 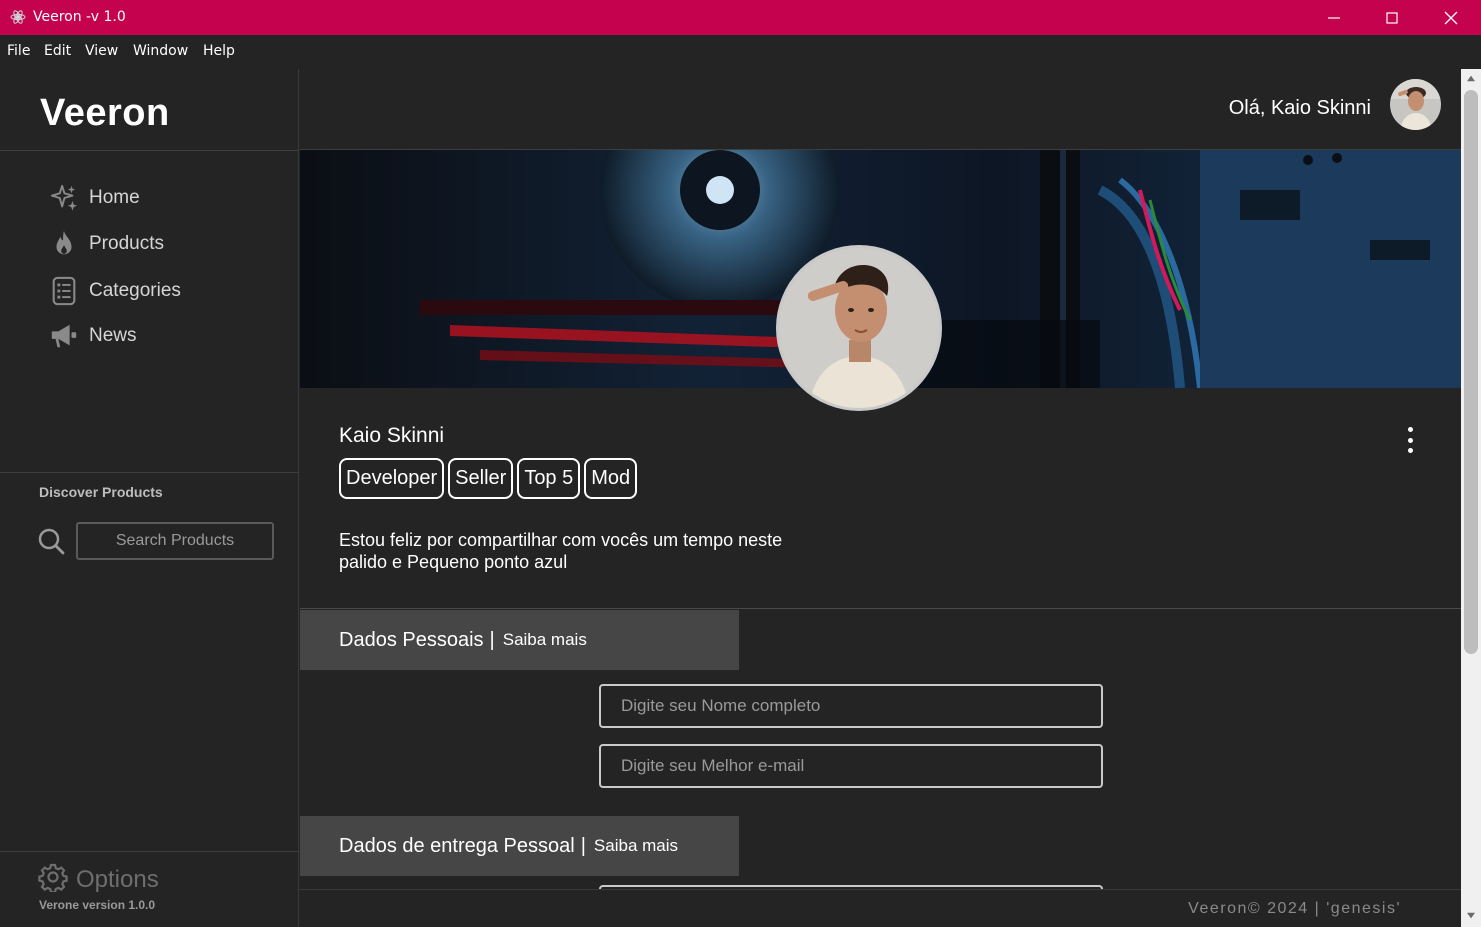 I want to click on footer: Veeron© 2024 | 'genesis', so click(x=880, y=908).